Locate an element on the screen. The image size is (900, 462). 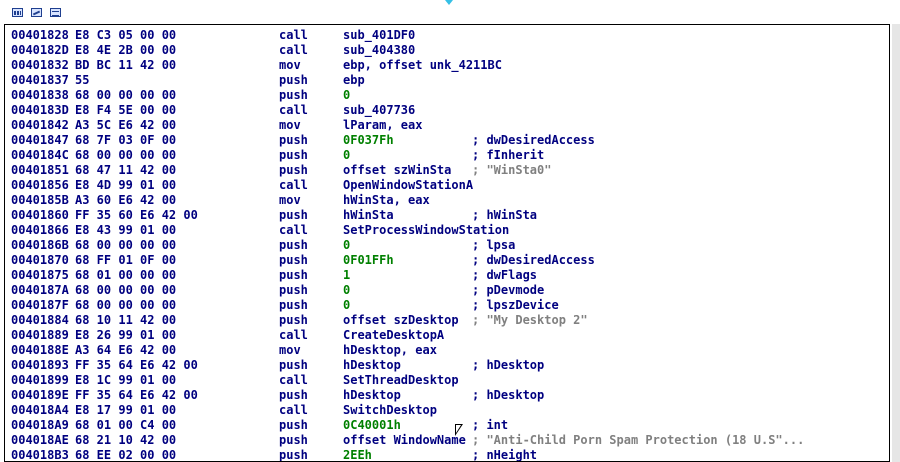
opcode-bytes: 68 01 00 C4 00 is located at coordinates (126, 425).